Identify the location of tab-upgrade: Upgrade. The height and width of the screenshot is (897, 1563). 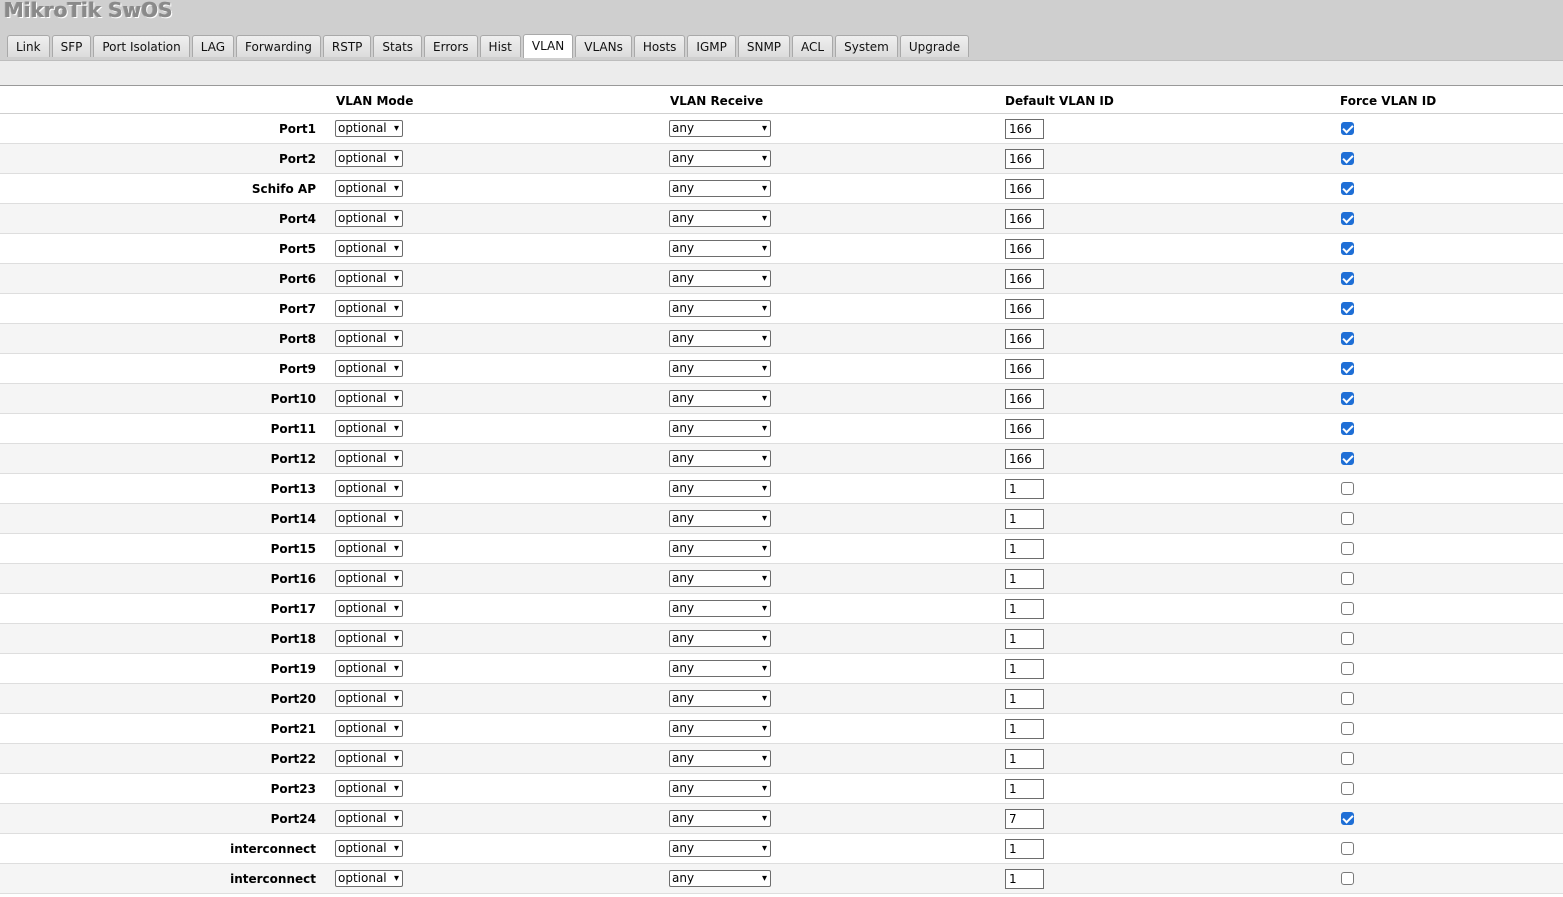
(934, 46).